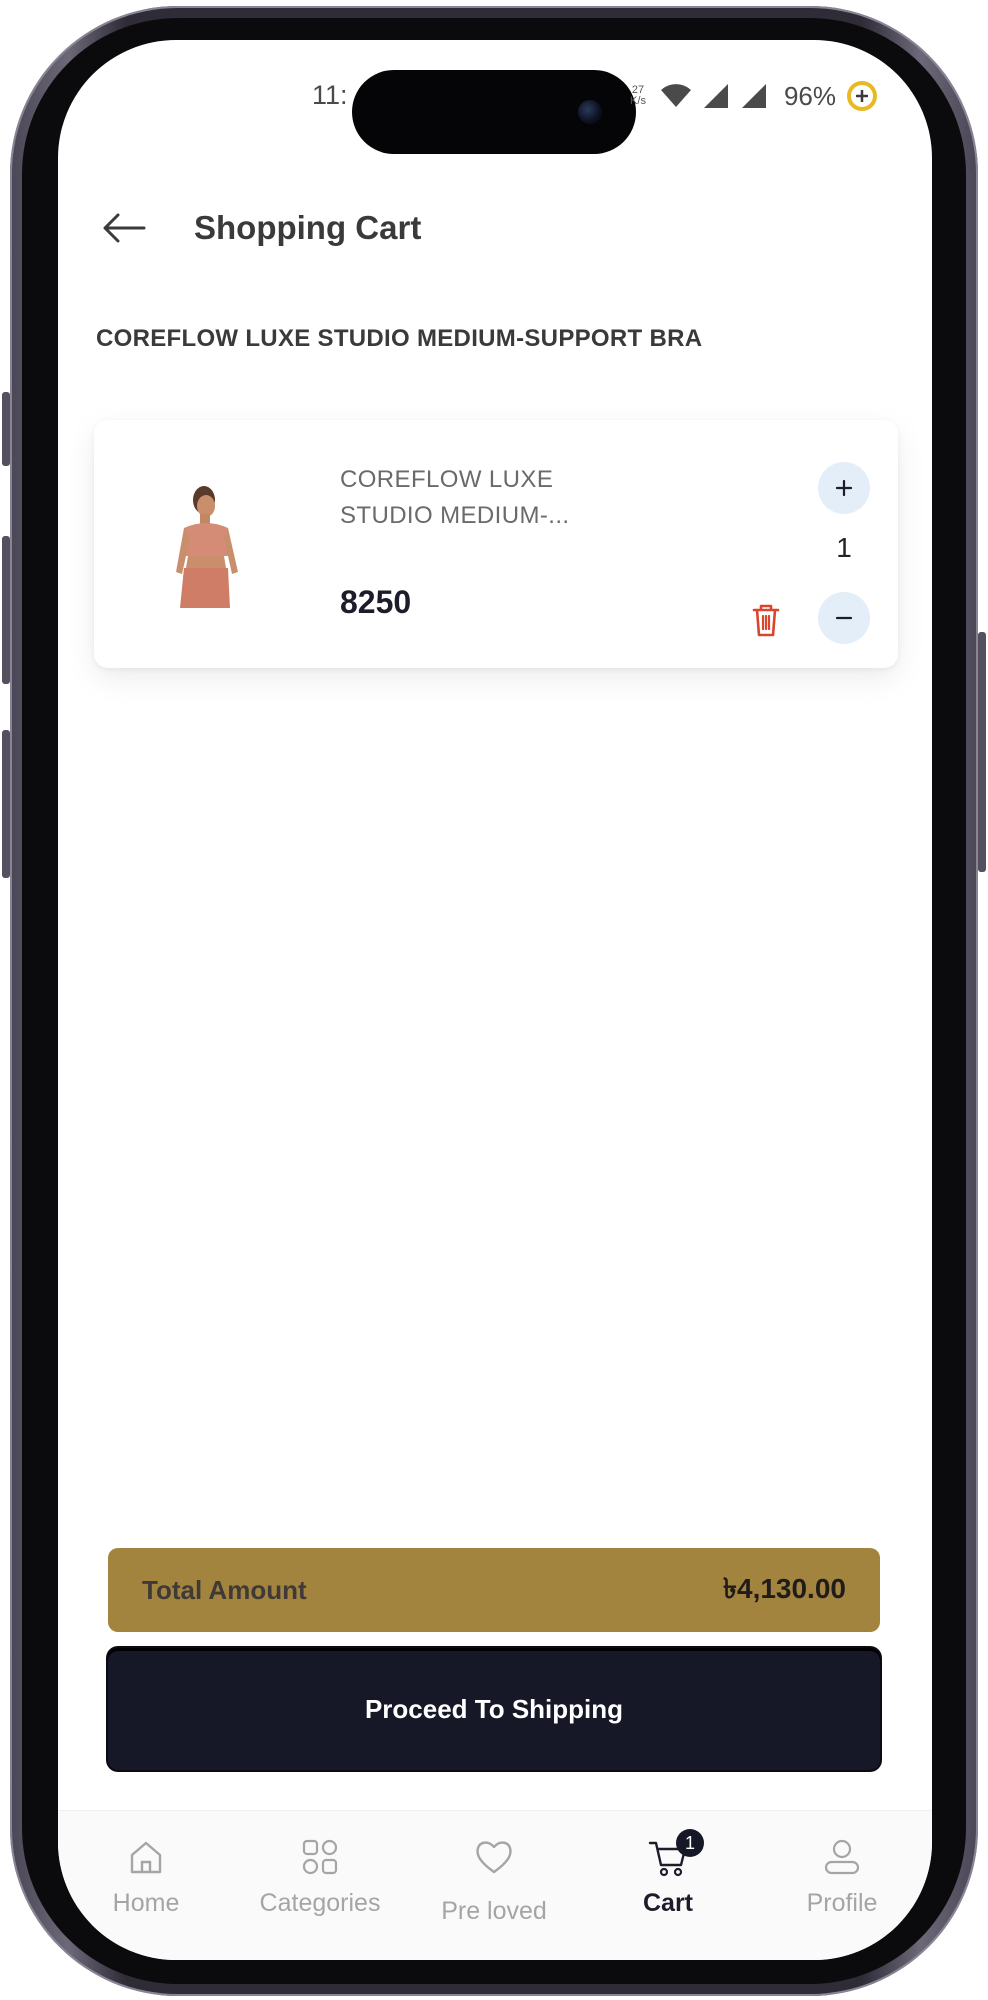  What do you see at coordinates (330, 95) in the screenshot?
I see `status-time: 11:` at bounding box center [330, 95].